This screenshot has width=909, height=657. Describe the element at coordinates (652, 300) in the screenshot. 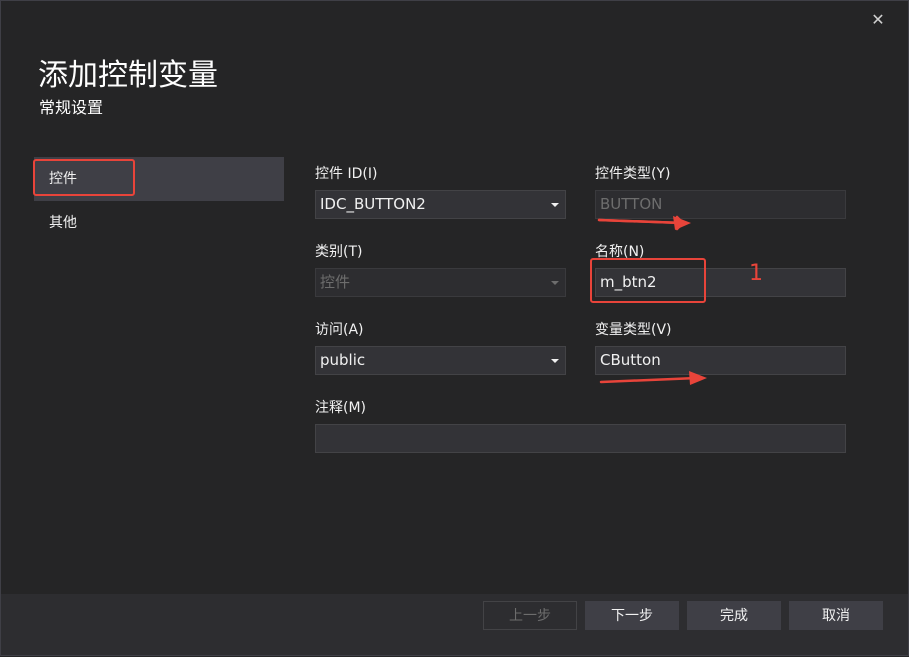

I see `annotation-arrows` at that location.